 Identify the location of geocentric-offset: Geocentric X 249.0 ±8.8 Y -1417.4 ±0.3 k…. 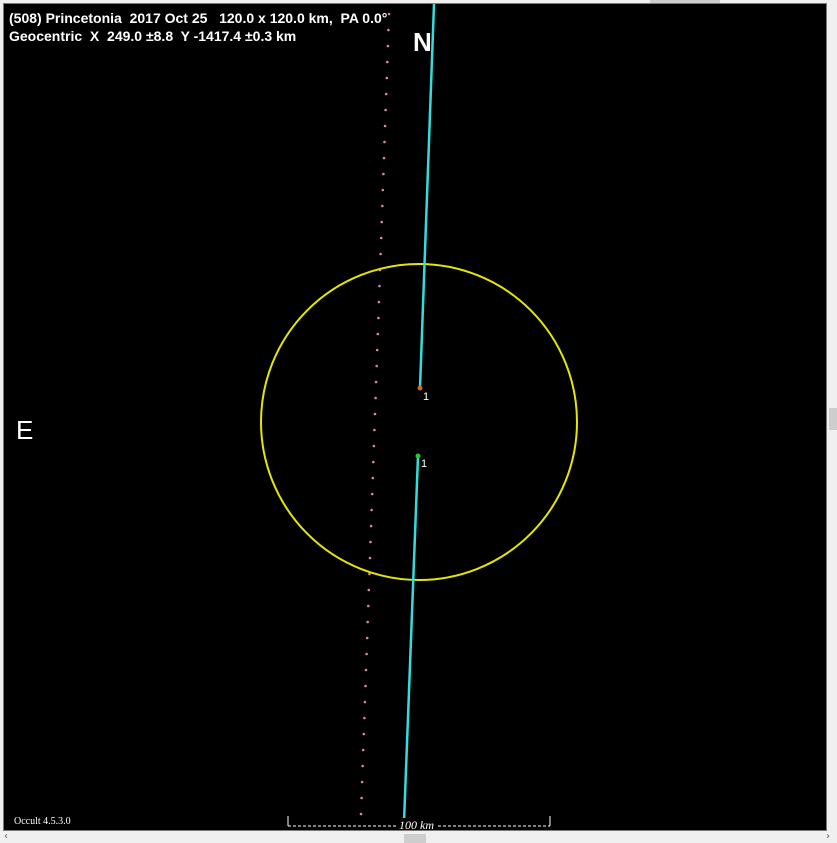
(153, 36).